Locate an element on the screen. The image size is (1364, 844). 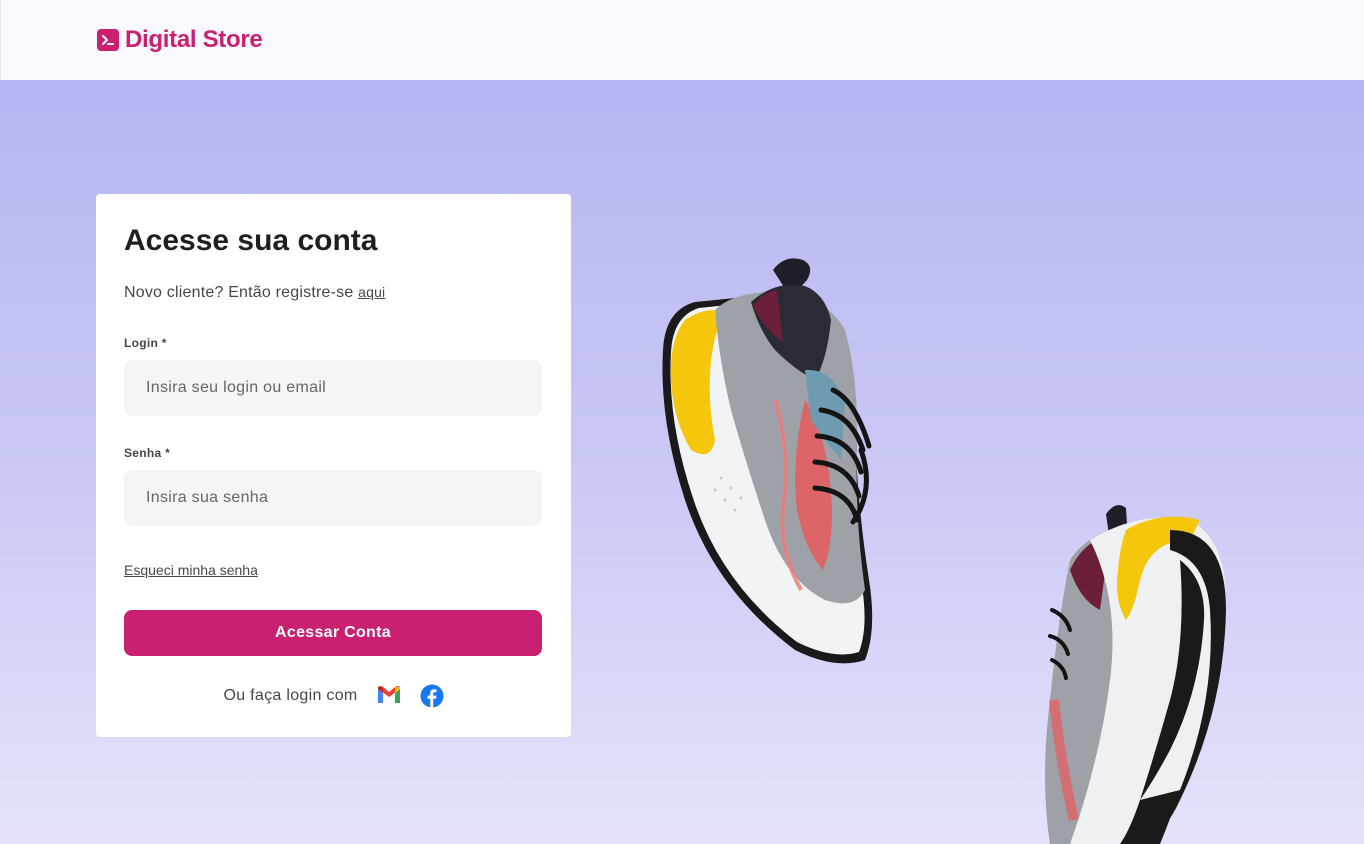
submit-button: Acessar Conta is located at coordinates (333, 633).